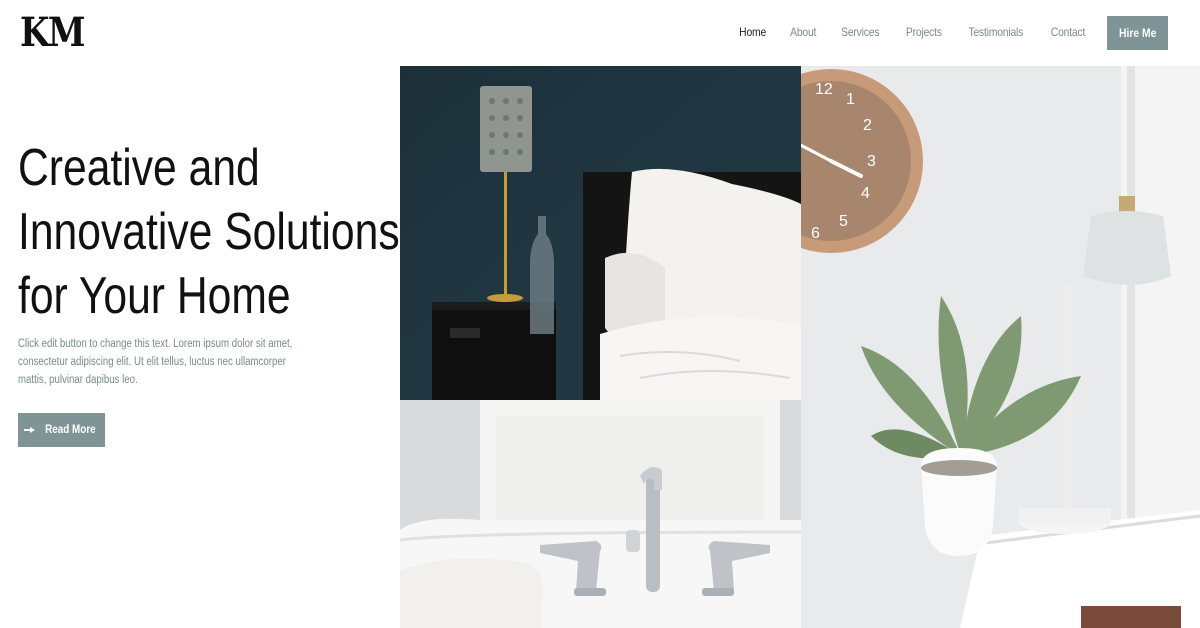  I want to click on clock-number-5: 5, so click(843, 221).